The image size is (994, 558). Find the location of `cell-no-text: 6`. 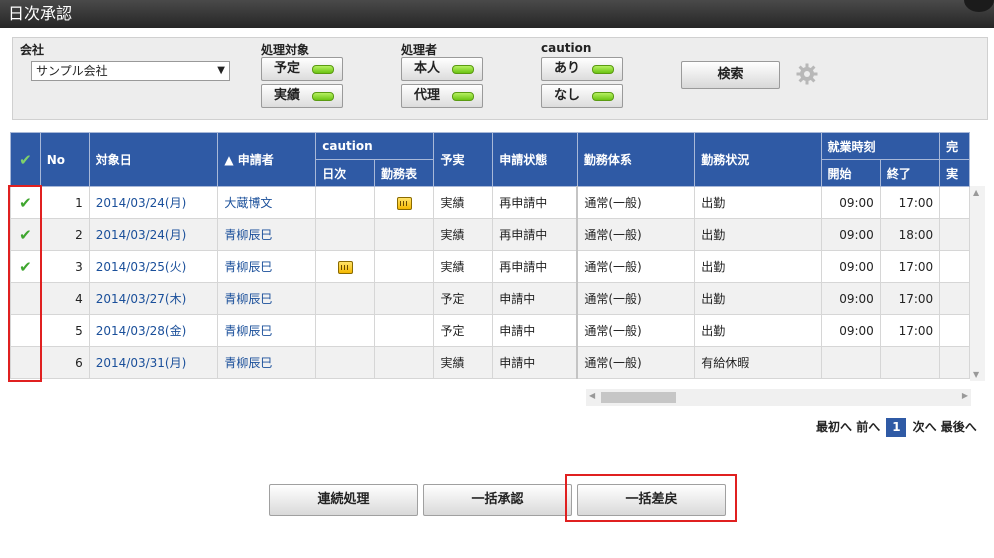

cell-no-text: 6 is located at coordinates (79, 362).